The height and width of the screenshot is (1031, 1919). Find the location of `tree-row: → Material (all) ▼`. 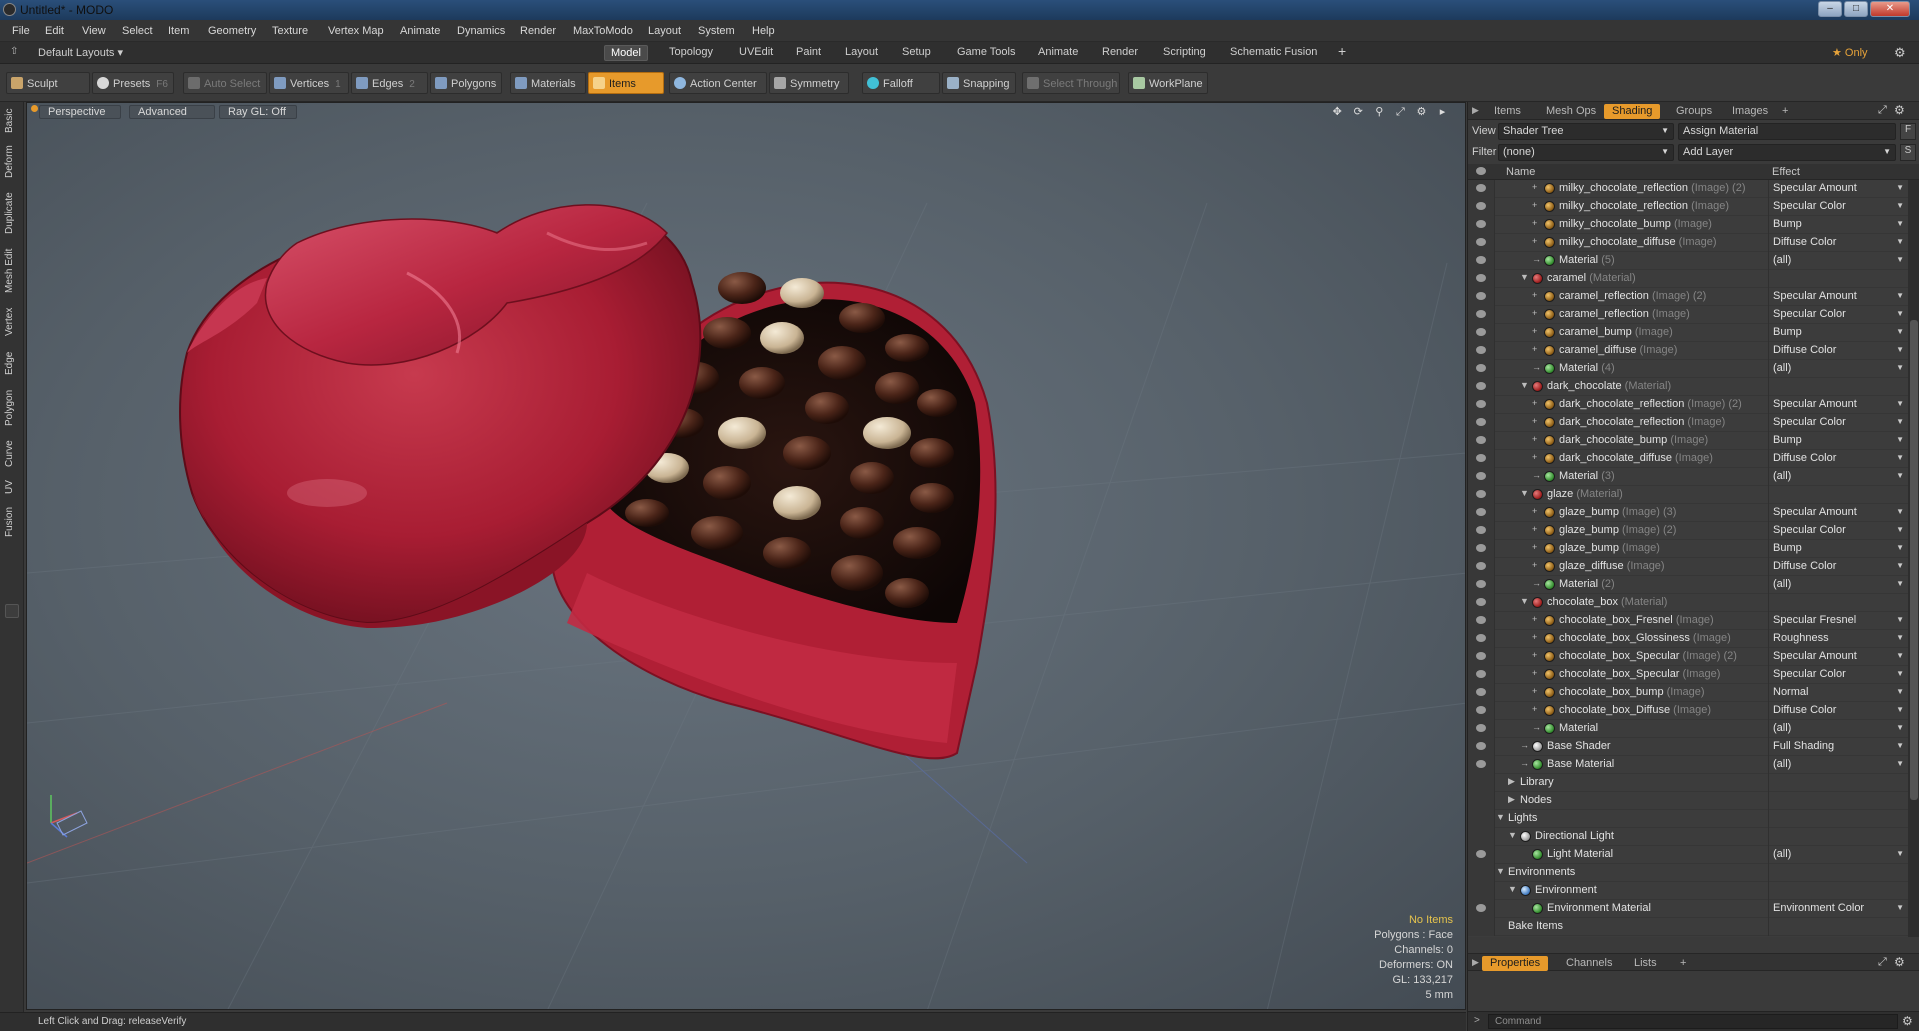

tree-row: → Material (all) ▼ is located at coordinates (1688, 729).